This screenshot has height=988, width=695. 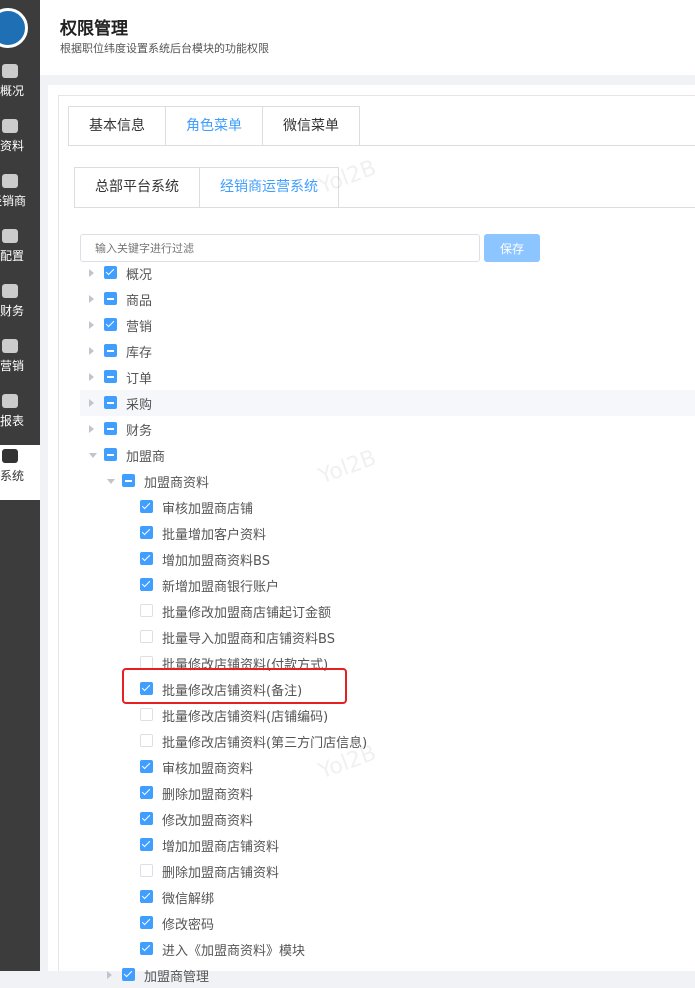 I want to click on tree-node: 批量修改店铺资料(第三方门店信息), so click(x=387, y=741).